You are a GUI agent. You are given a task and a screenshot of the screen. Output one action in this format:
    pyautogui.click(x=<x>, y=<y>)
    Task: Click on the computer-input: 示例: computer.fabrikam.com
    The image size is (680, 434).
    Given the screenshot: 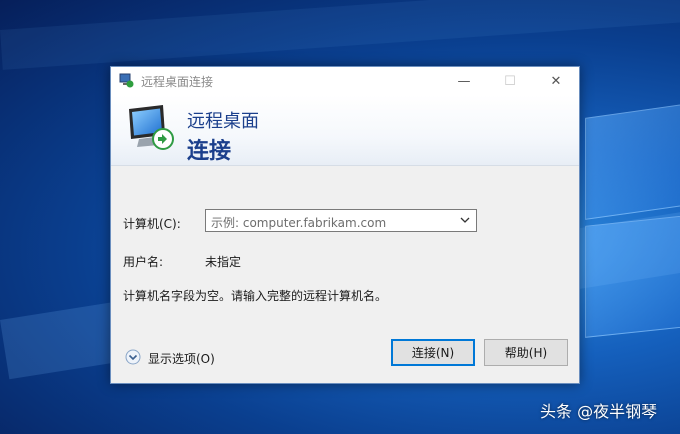 What is the action you would take?
    pyautogui.click(x=298, y=222)
    